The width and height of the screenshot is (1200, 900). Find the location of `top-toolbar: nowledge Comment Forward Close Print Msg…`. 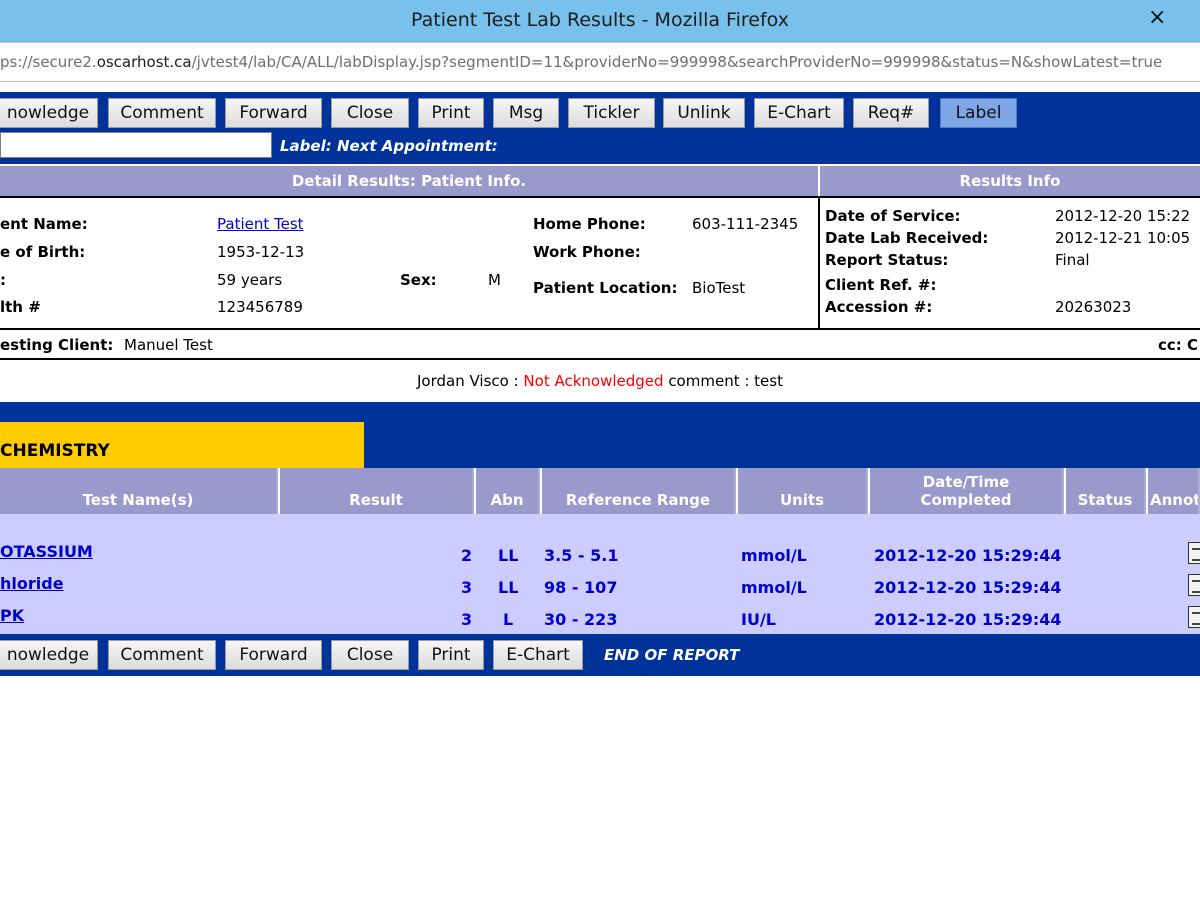

top-toolbar: nowledge Comment Forward Close Print Msg… is located at coordinates (600, 128).